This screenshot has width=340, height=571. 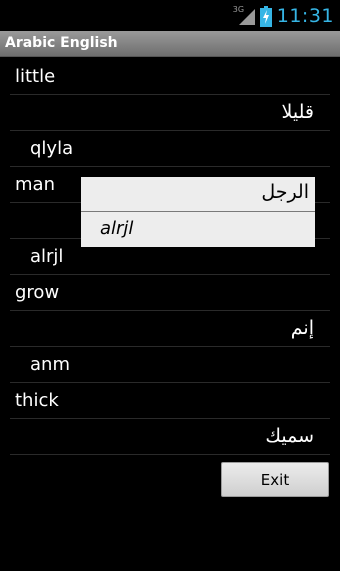 I want to click on list-item: grow, so click(x=170, y=293).